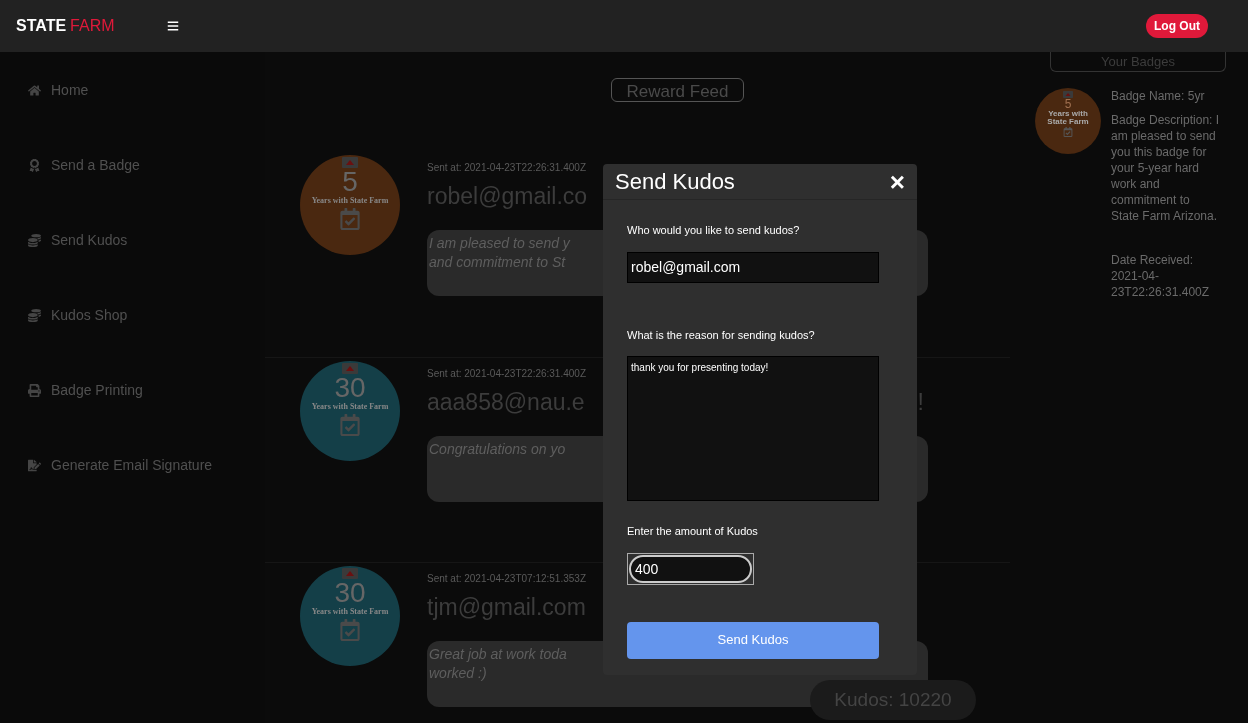 Image resolution: width=1248 pixels, height=723 pixels. I want to click on field-label: What is the reason for sending kudos?, so click(721, 335).